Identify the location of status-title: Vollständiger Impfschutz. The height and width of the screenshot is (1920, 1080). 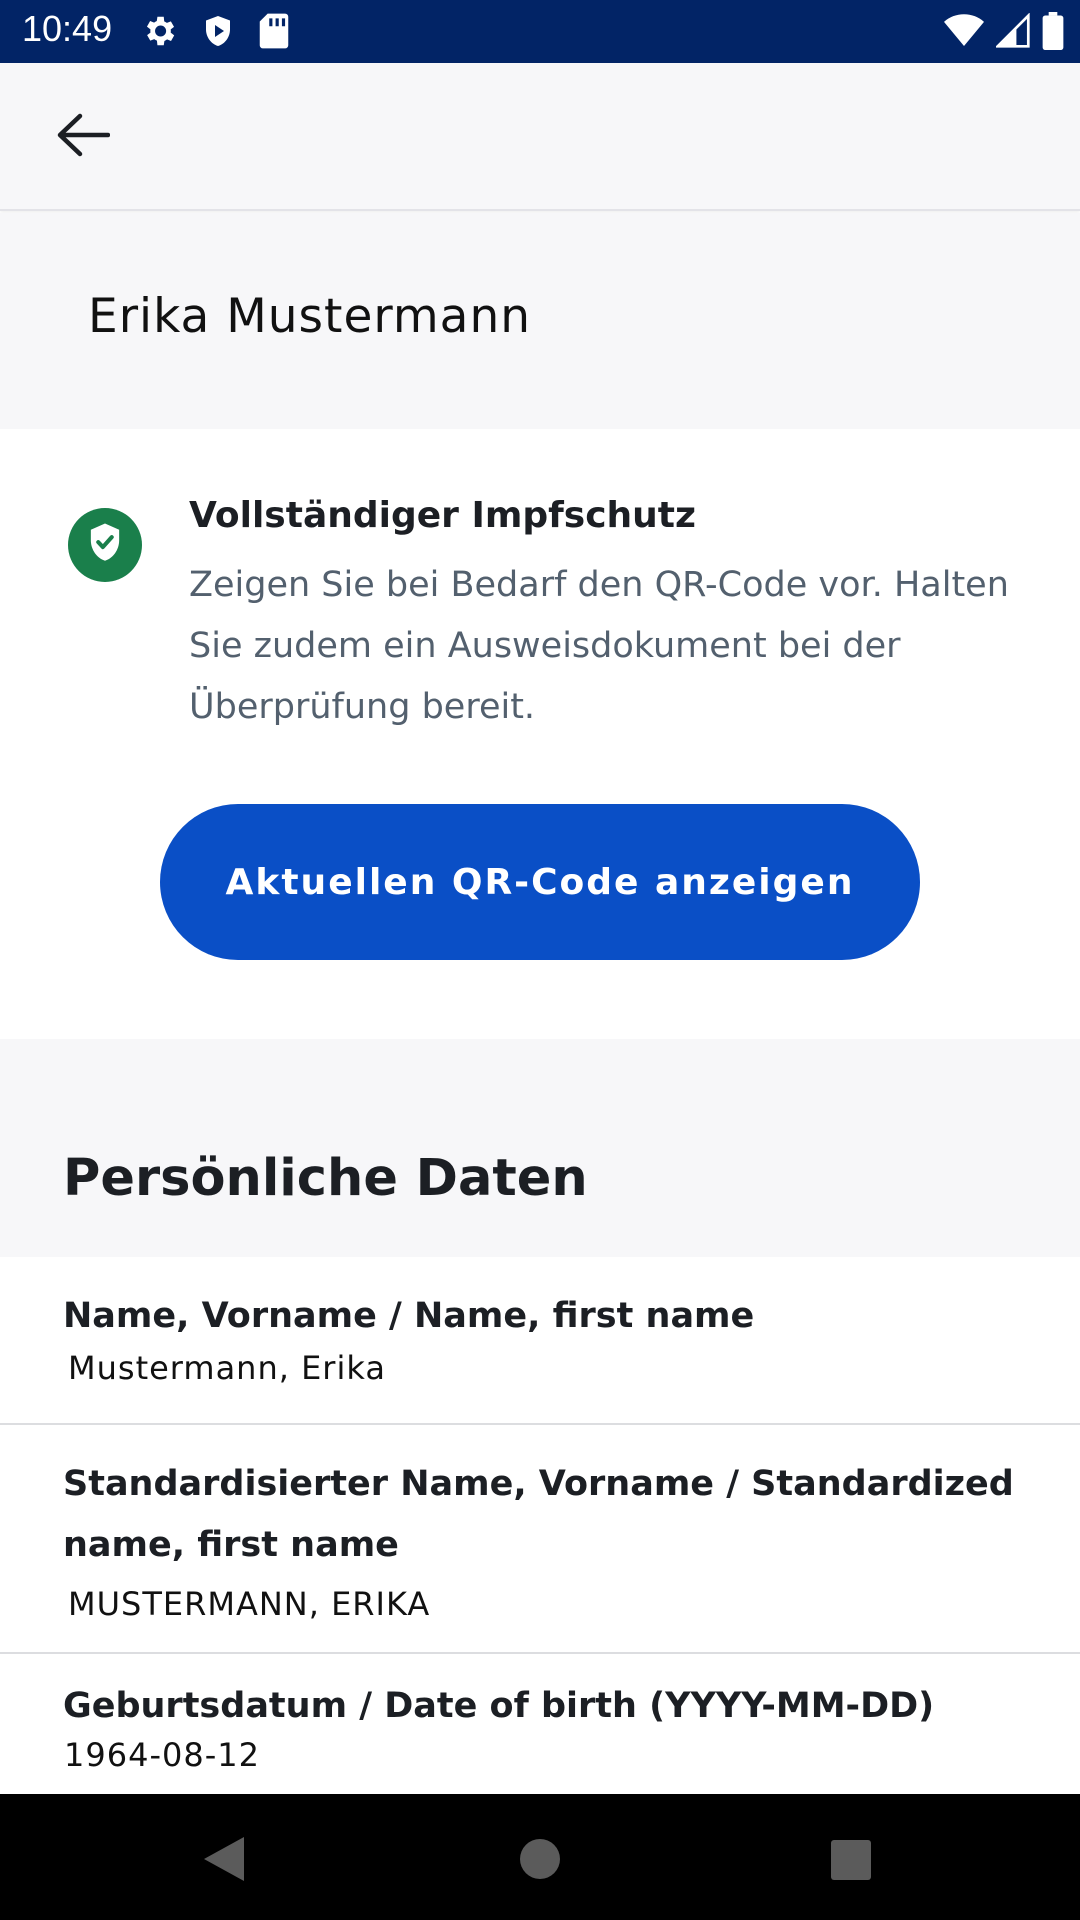
(442, 515).